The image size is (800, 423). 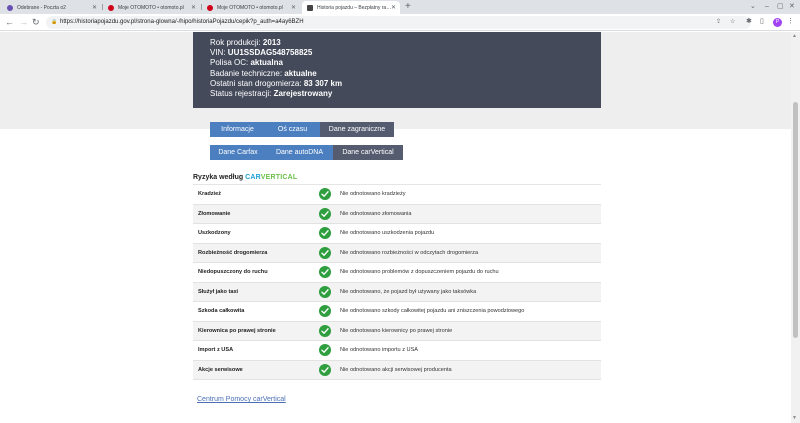 What do you see at coordinates (220, 369) in the screenshot?
I see `risk-label: Akcje serwisowe` at bounding box center [220, 369].